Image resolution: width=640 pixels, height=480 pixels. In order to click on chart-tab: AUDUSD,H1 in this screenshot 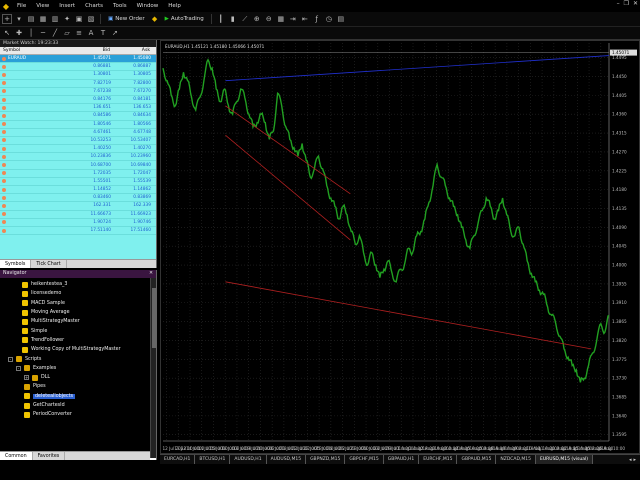, I will do `click(248, 459)`.